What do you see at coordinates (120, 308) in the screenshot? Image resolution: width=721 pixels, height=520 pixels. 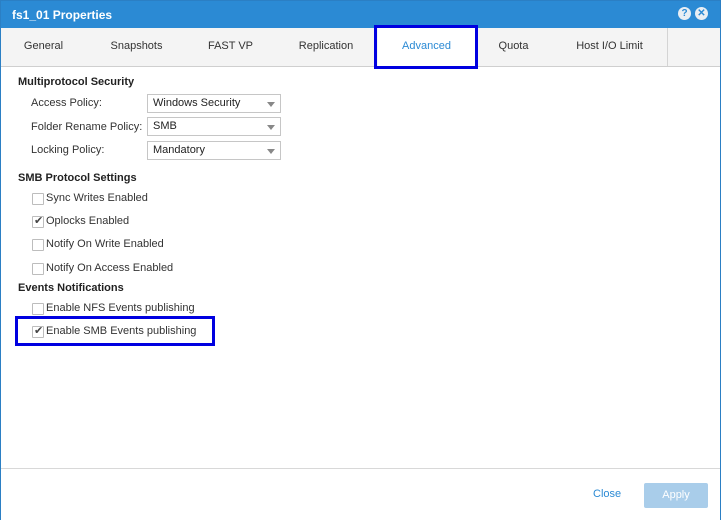 I see `nfs-events-label: Enable NFS Events publishing` at bounding box center [120, 308].